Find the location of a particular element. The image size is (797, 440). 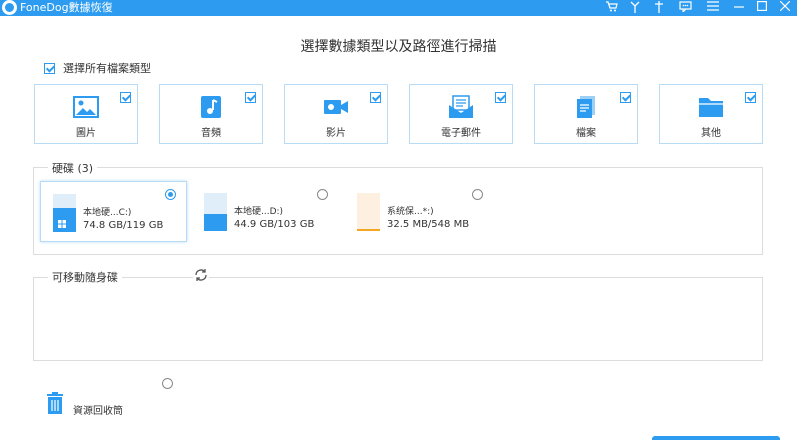

drive-c: 本地硬...C:) 74.8 GB/119 GB is located at coordinates (113, 211).